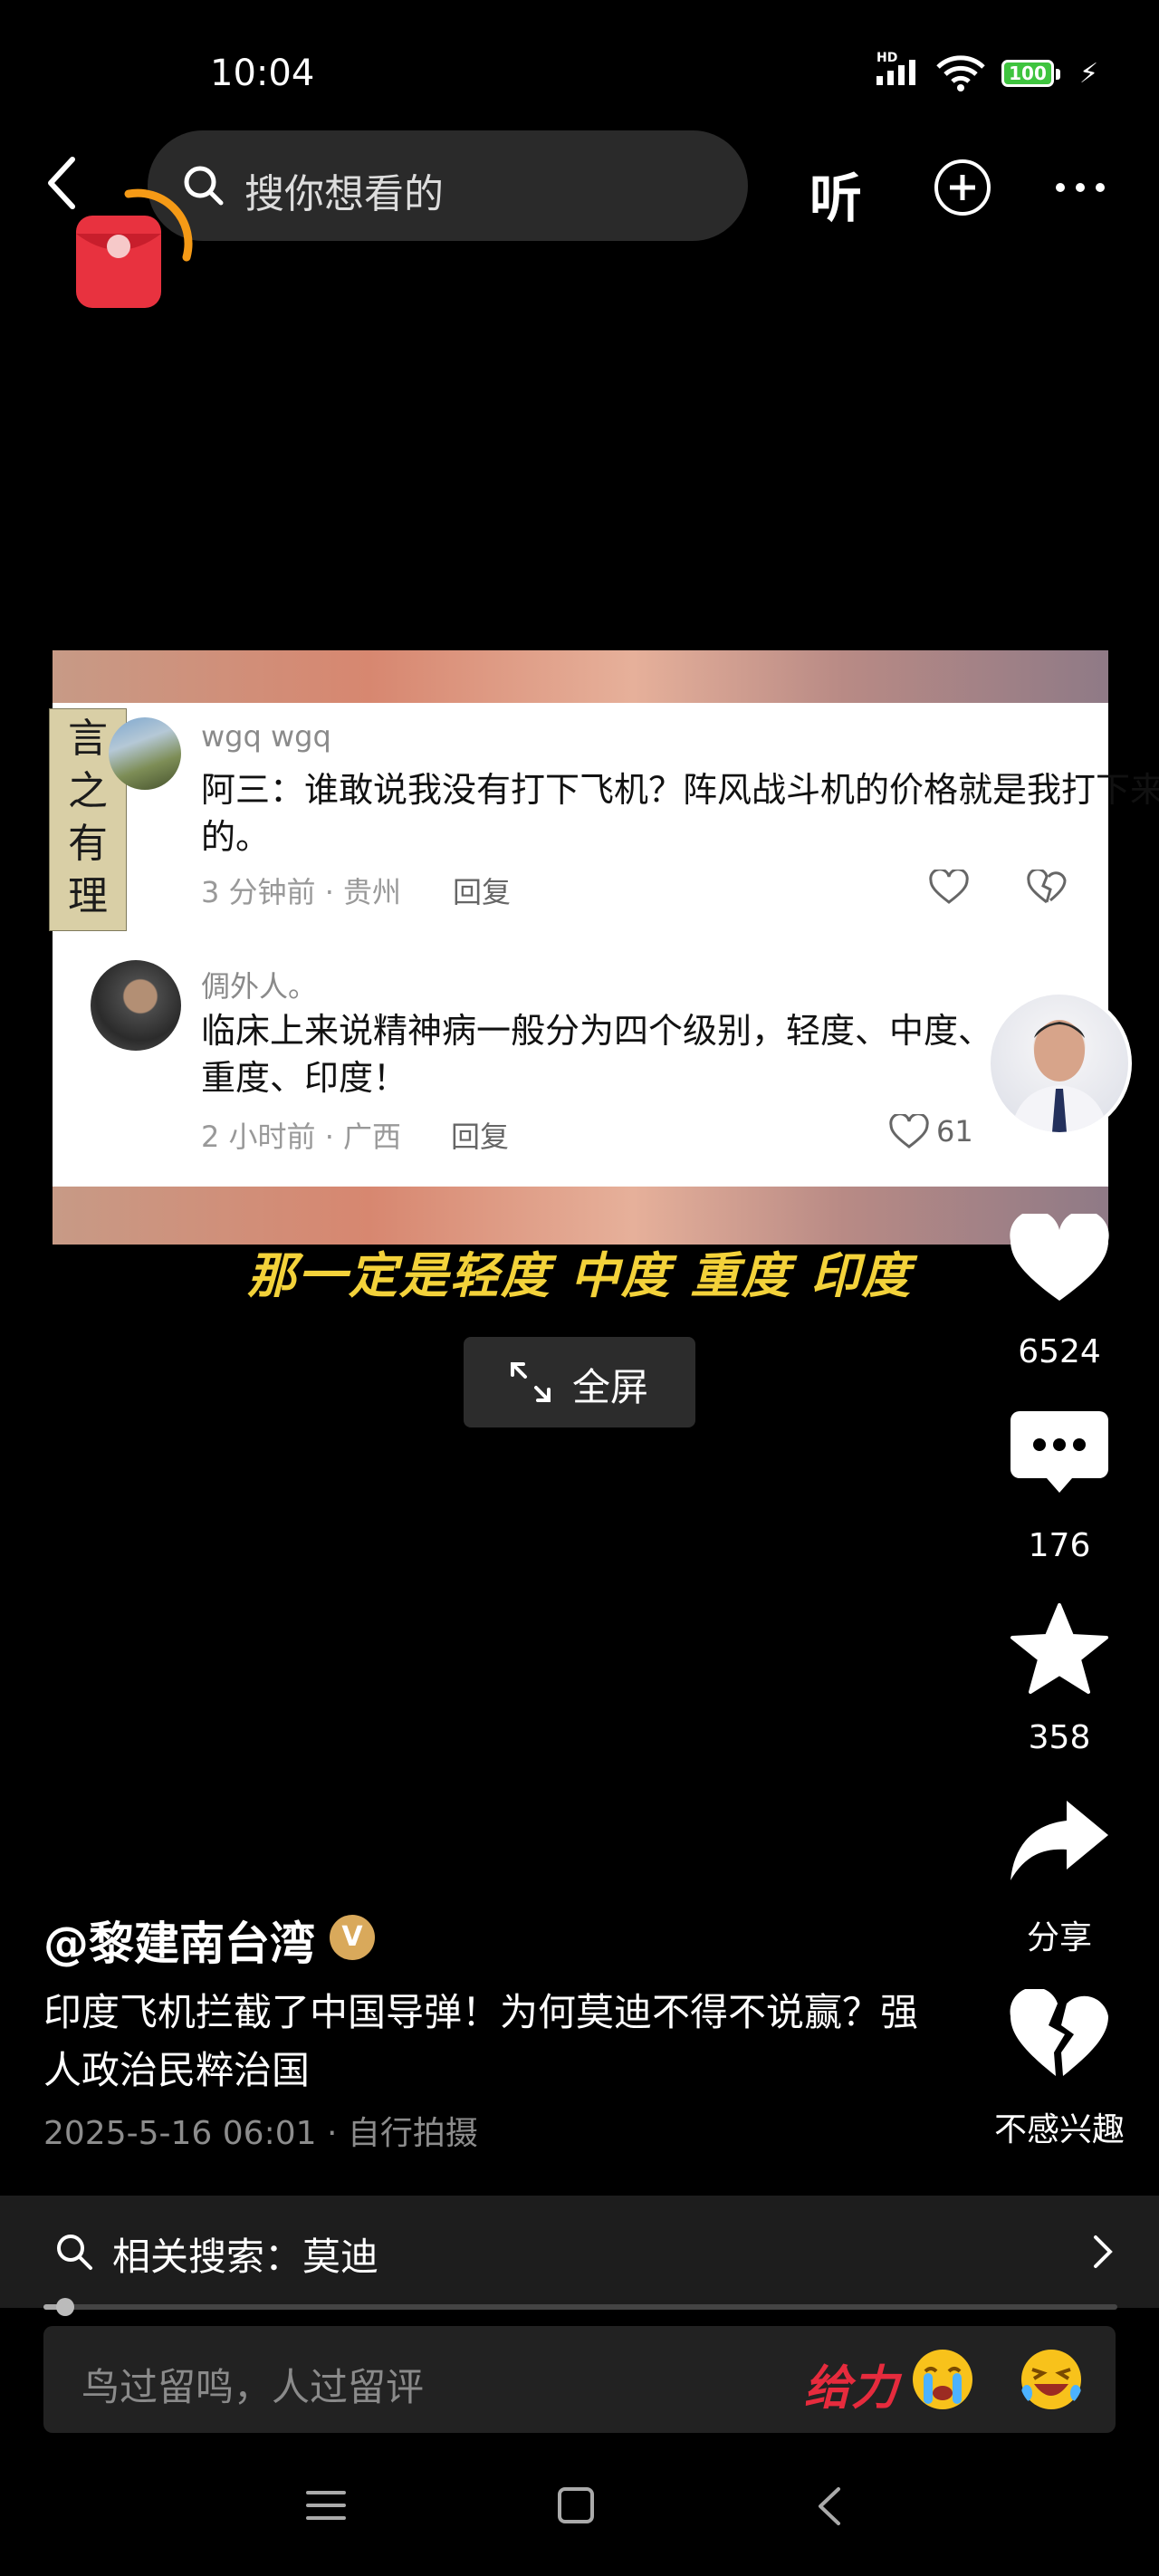  Describe the element at coordinates (1103, 2252) in the screenshot. I see `chevron-right-icon` at that location.